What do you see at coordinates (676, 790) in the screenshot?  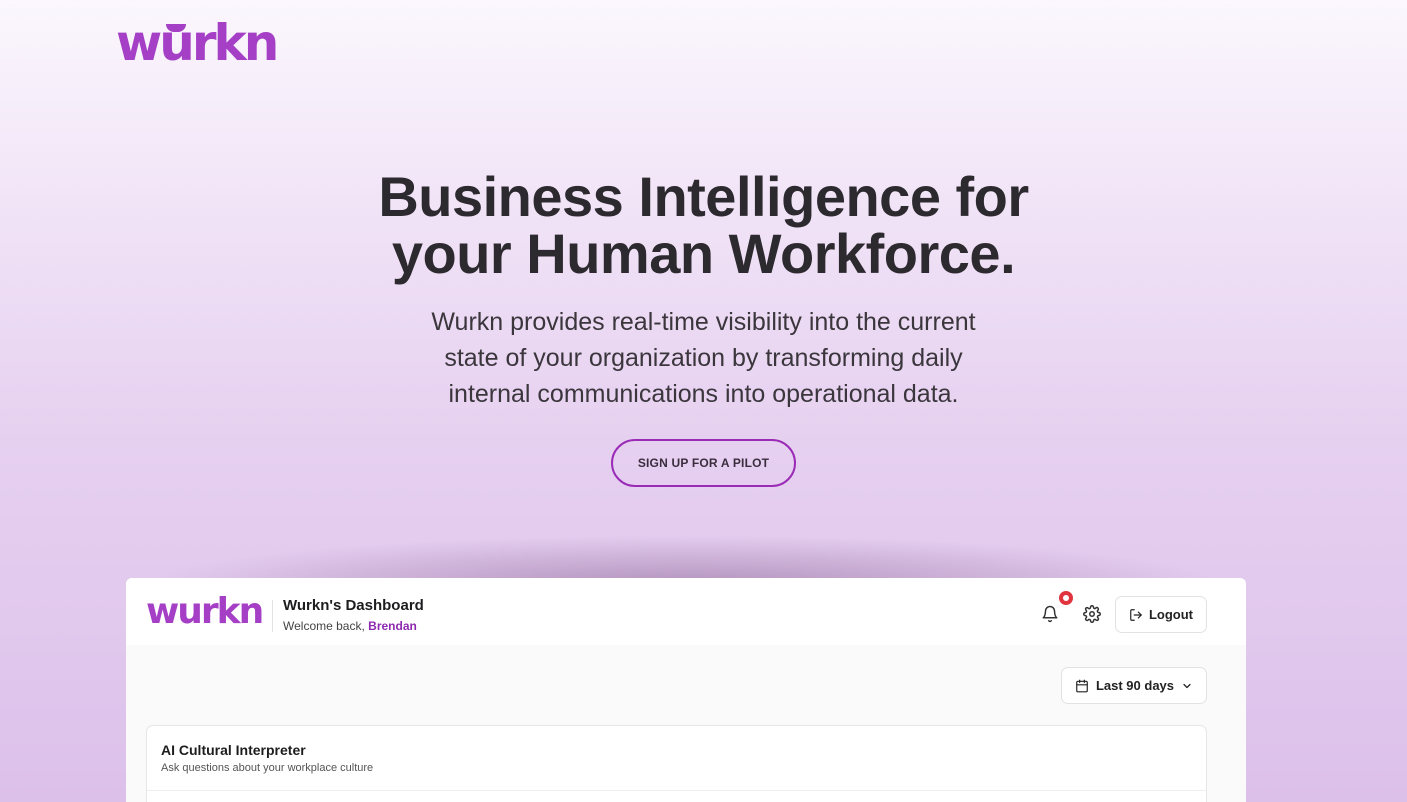 I see `card-divider` at bounding box center [676, 790].